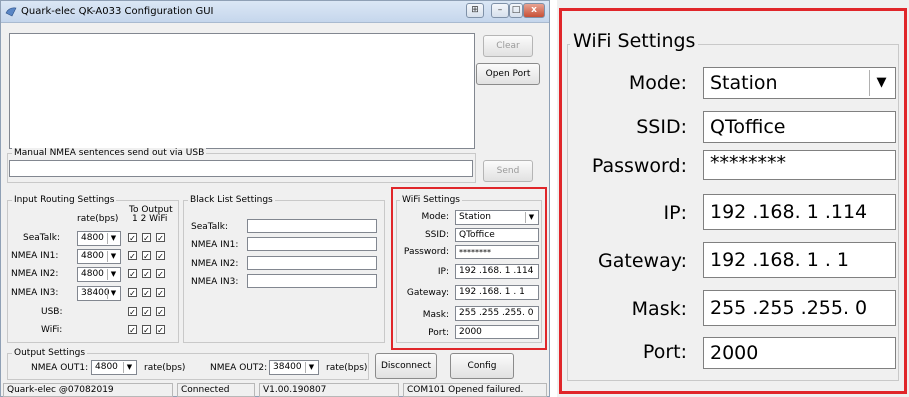 This screenshot has width=909, height=397. Describe the element at coordinates (475, 10) in the screenshot. I see `help-icon: ⊞` at that location.